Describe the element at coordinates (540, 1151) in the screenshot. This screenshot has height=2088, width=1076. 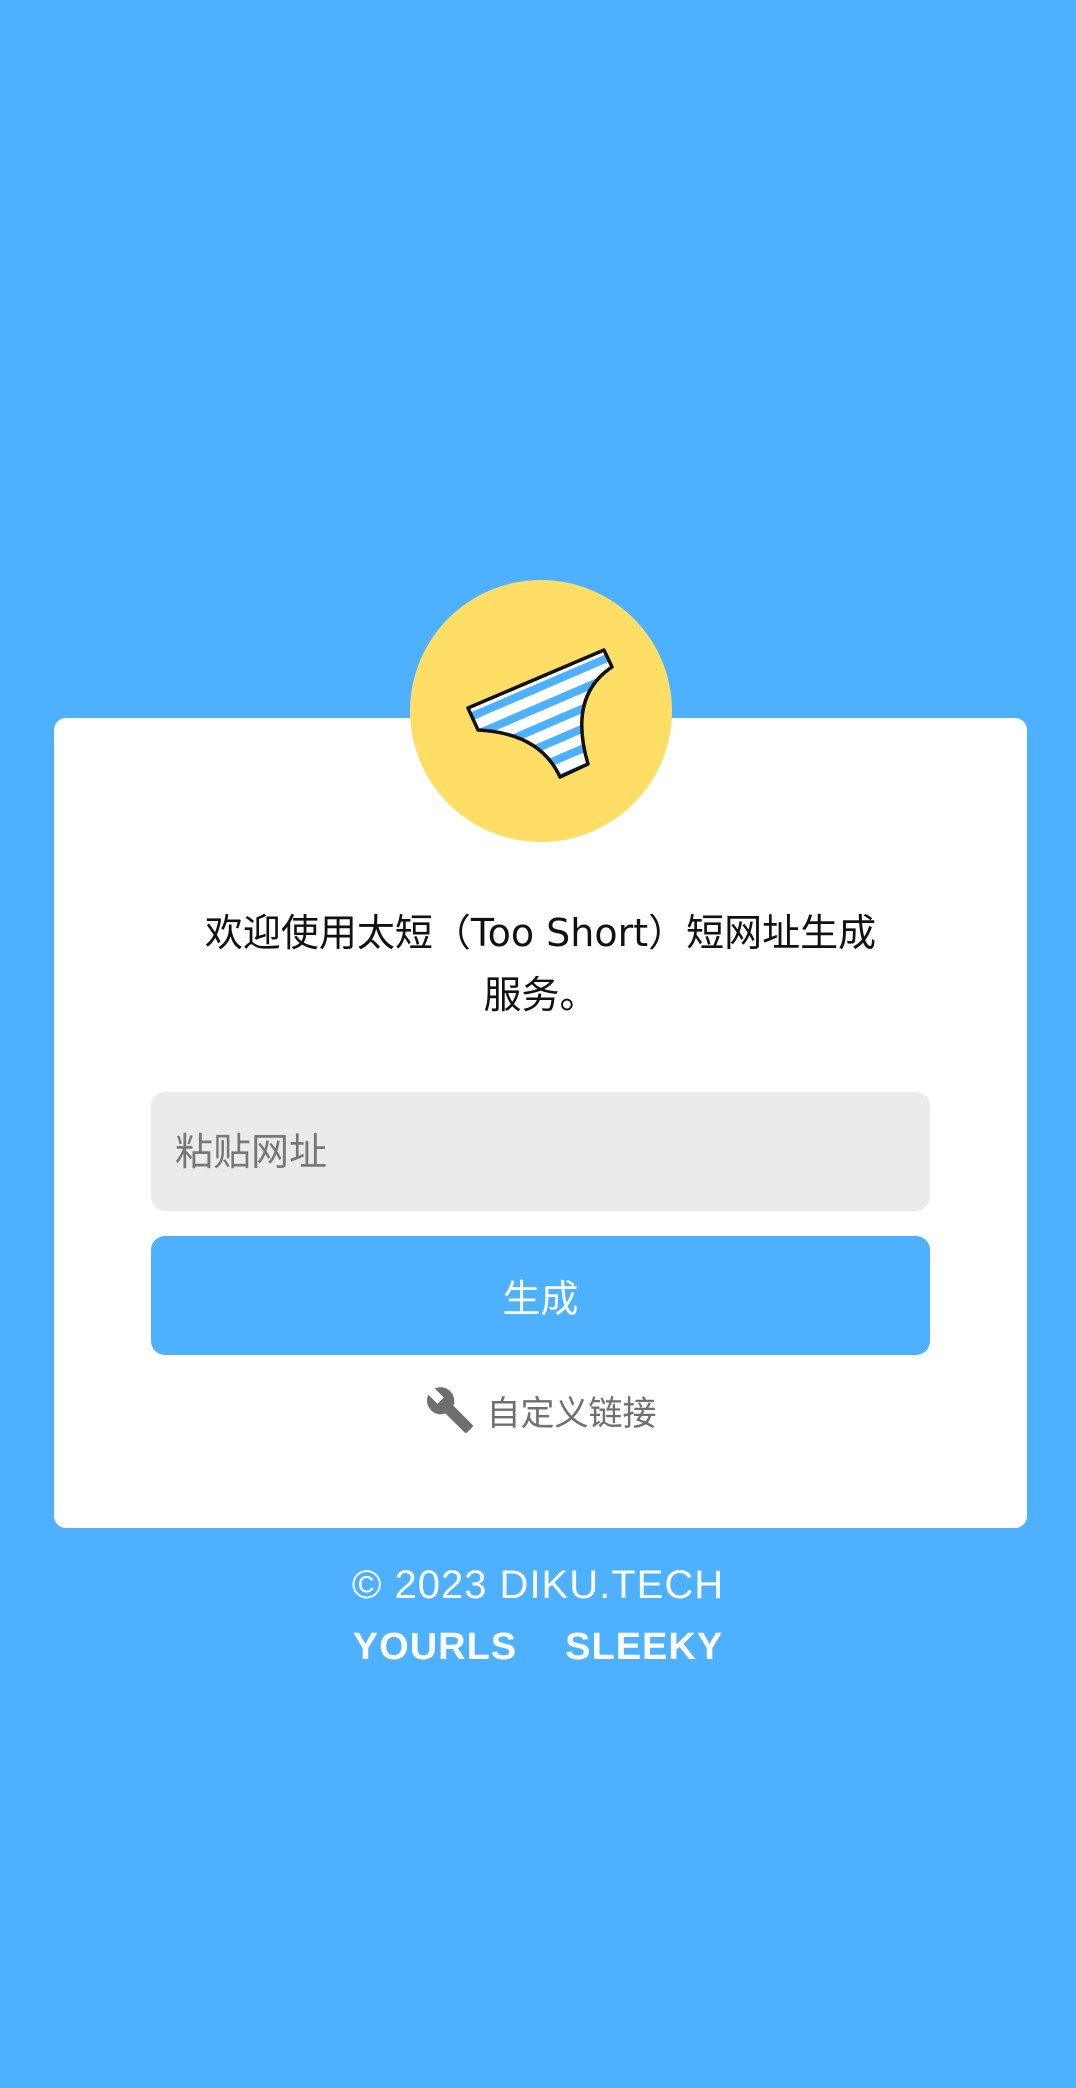
I see `url-input` at that location.